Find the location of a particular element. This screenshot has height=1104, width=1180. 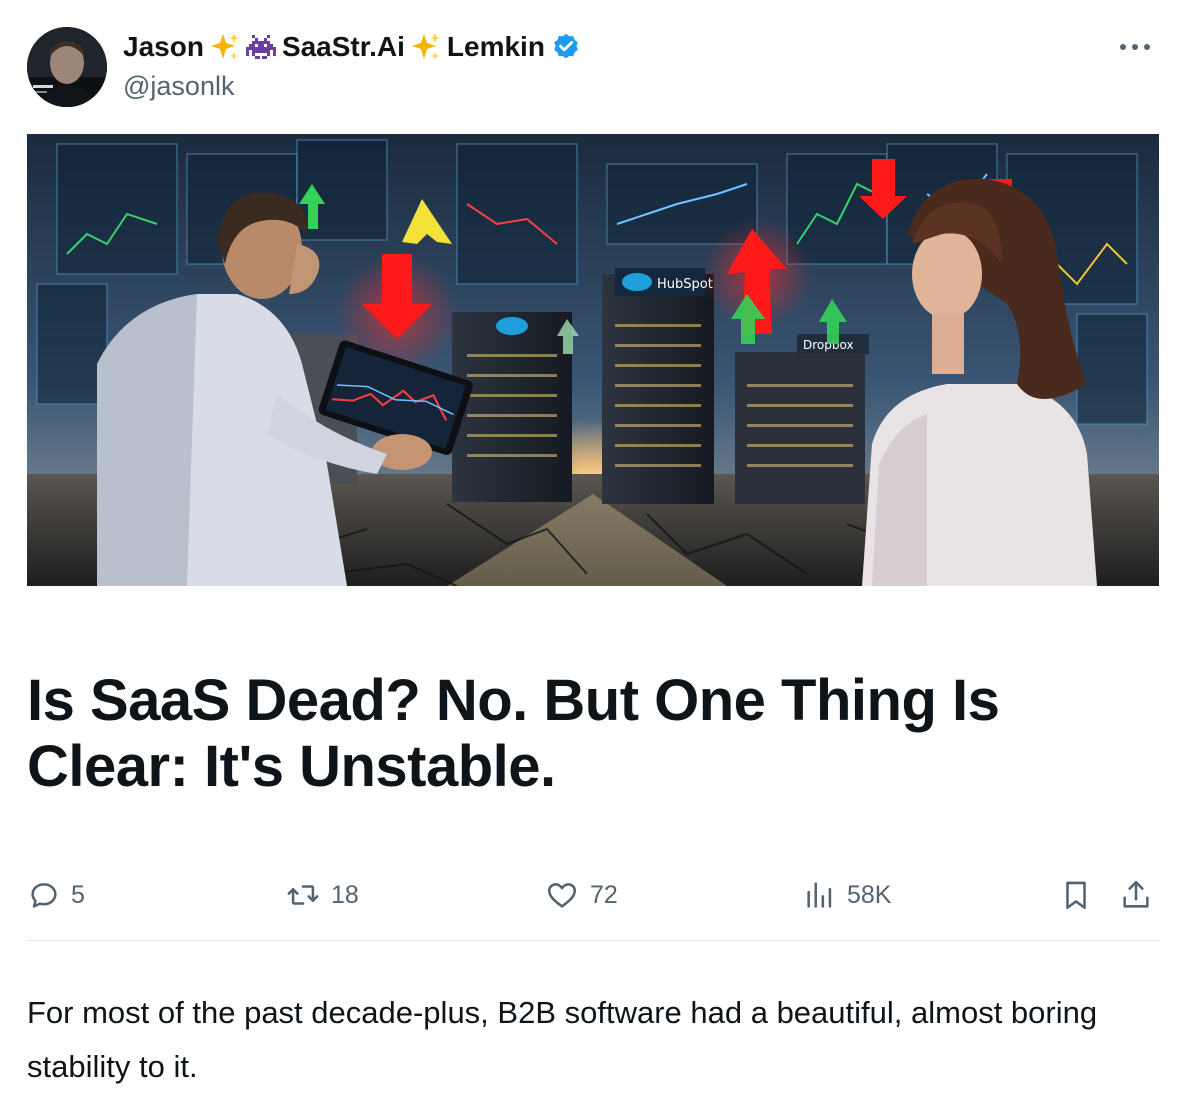

author-avatar is located at coordinates (67, 67).